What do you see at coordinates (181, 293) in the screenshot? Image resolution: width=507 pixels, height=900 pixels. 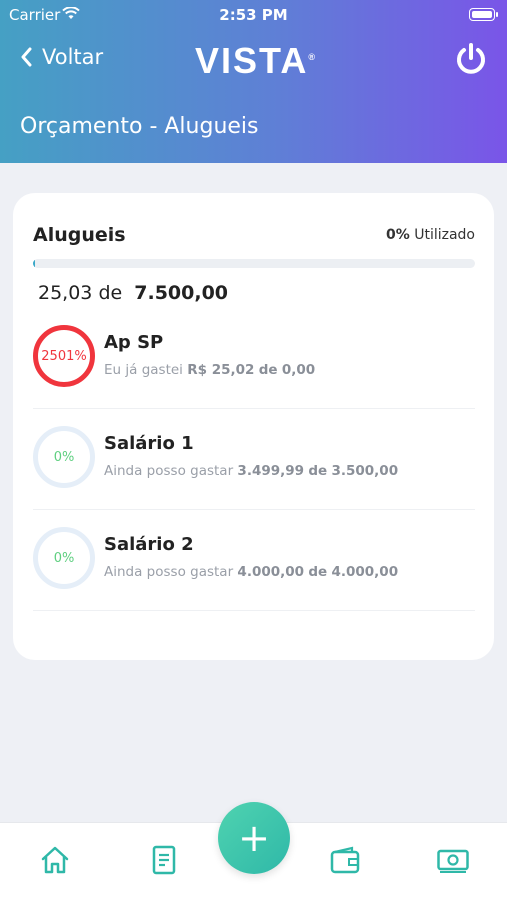 I see `total-value: 7.500,00` at bounding box center [181, 293].